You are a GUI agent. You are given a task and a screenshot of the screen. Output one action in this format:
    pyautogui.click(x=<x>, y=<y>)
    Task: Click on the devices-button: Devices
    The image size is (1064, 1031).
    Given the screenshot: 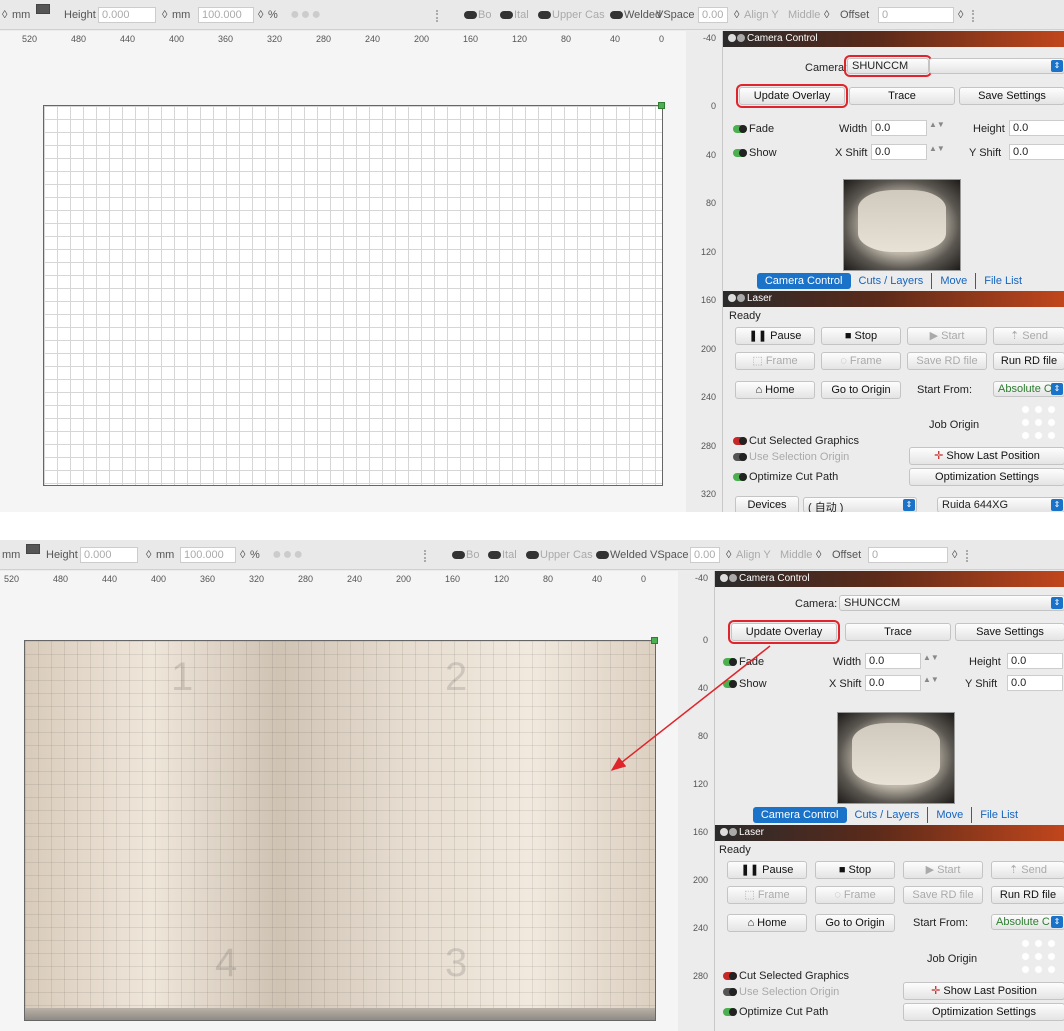 What is the action you would take?
    pyautogui.click(x=767, y=504)
    